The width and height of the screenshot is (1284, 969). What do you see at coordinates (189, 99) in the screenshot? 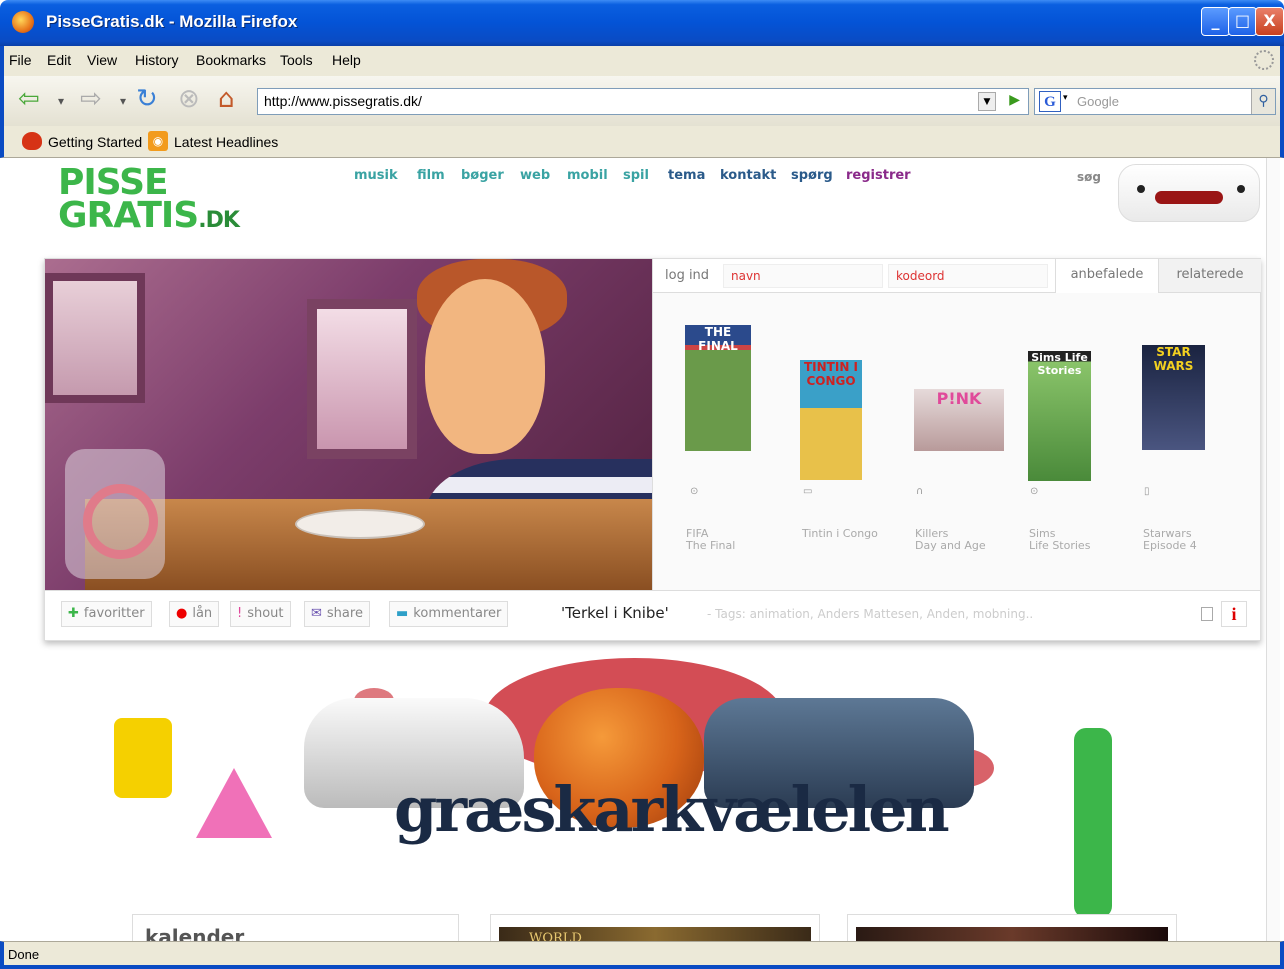
I see `stop-button: ⊗` at bounding box center [189, 99].